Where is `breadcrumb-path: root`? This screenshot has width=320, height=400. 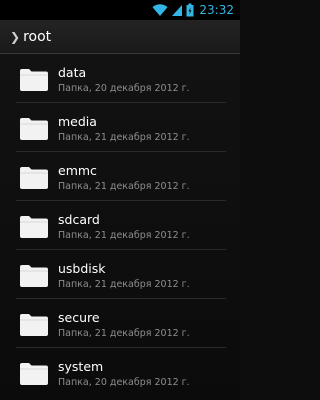
breadcrumb-path: root is located at coordinates (37, 37).